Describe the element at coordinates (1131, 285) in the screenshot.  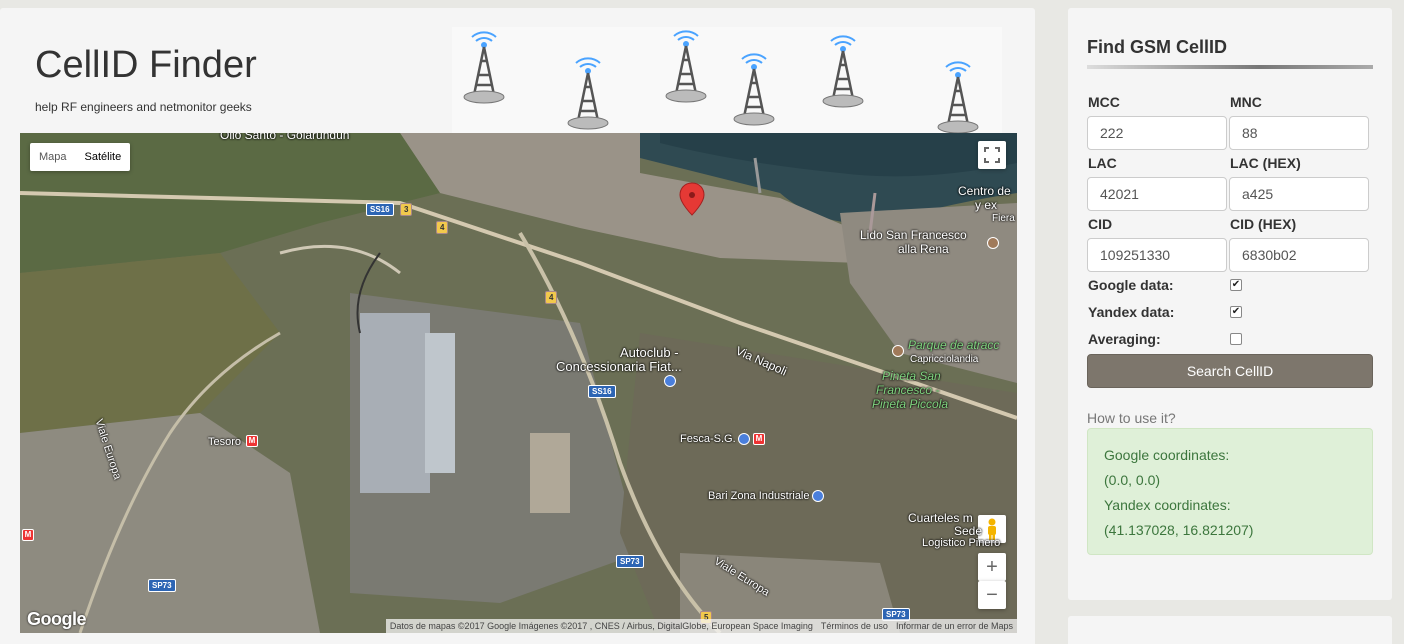
I see `google-data-label: Google data:` at that location.